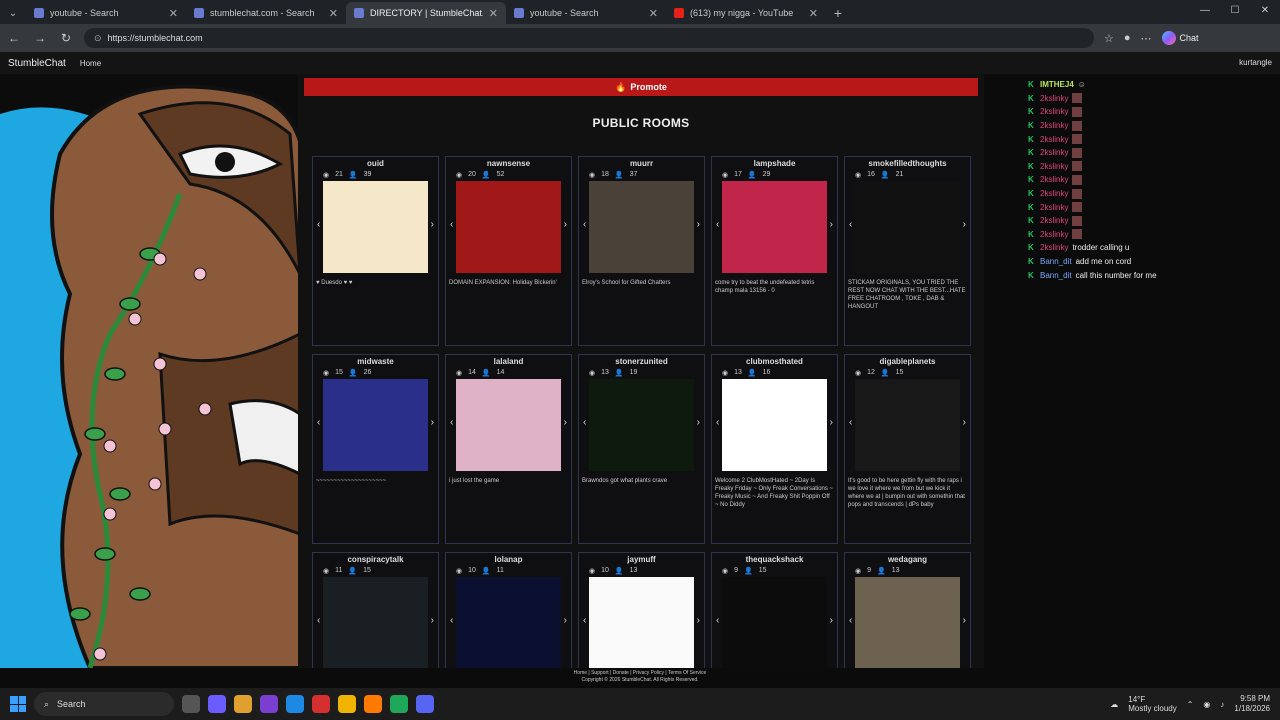  Describe the element at coordinates (40, 38) in the screenshot. I see `forward-icon: →` at that location.